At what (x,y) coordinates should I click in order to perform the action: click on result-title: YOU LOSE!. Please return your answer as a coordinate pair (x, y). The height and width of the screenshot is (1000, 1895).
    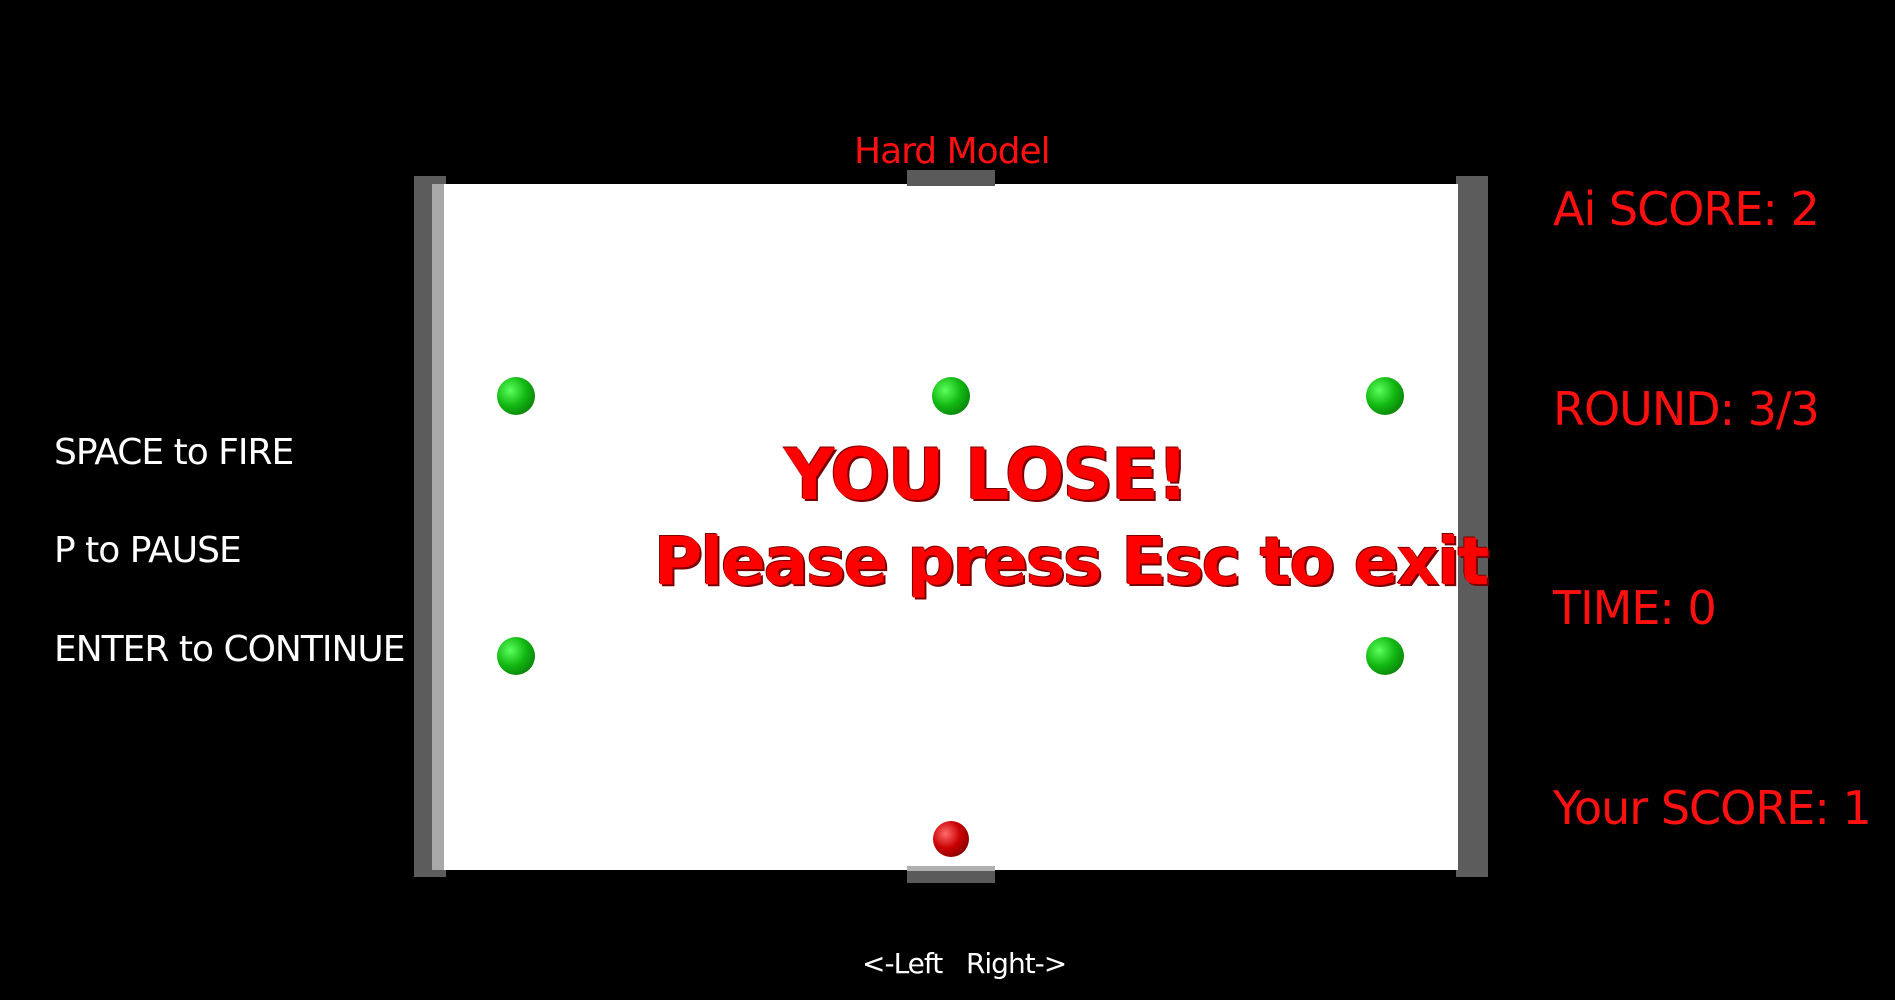
    Looking at the image, I should click on (986, 475).